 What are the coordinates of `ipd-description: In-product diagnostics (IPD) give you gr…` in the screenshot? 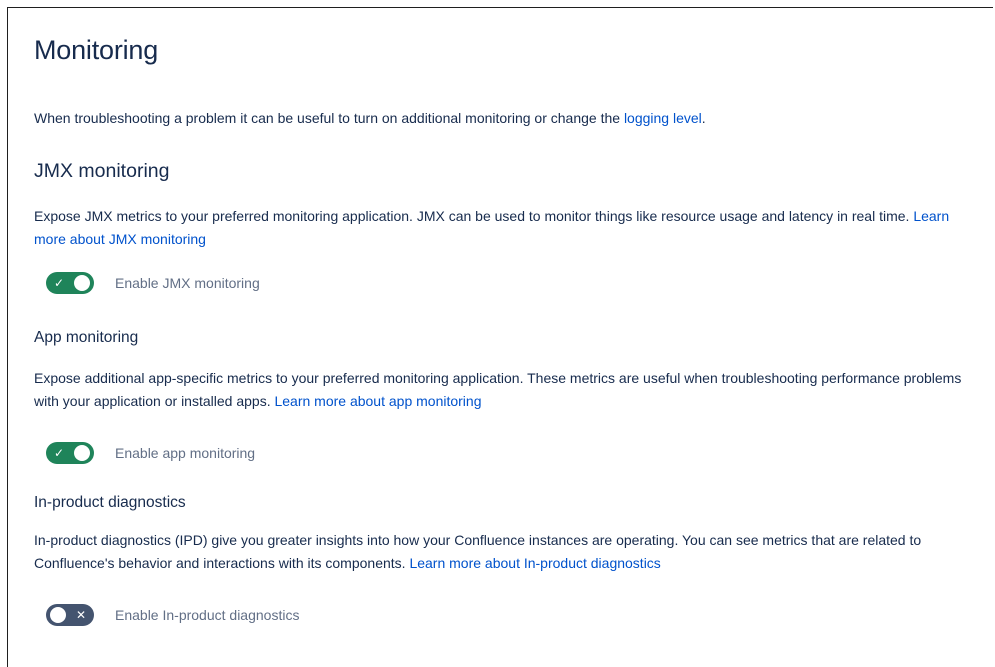 It's located at (514, 552).